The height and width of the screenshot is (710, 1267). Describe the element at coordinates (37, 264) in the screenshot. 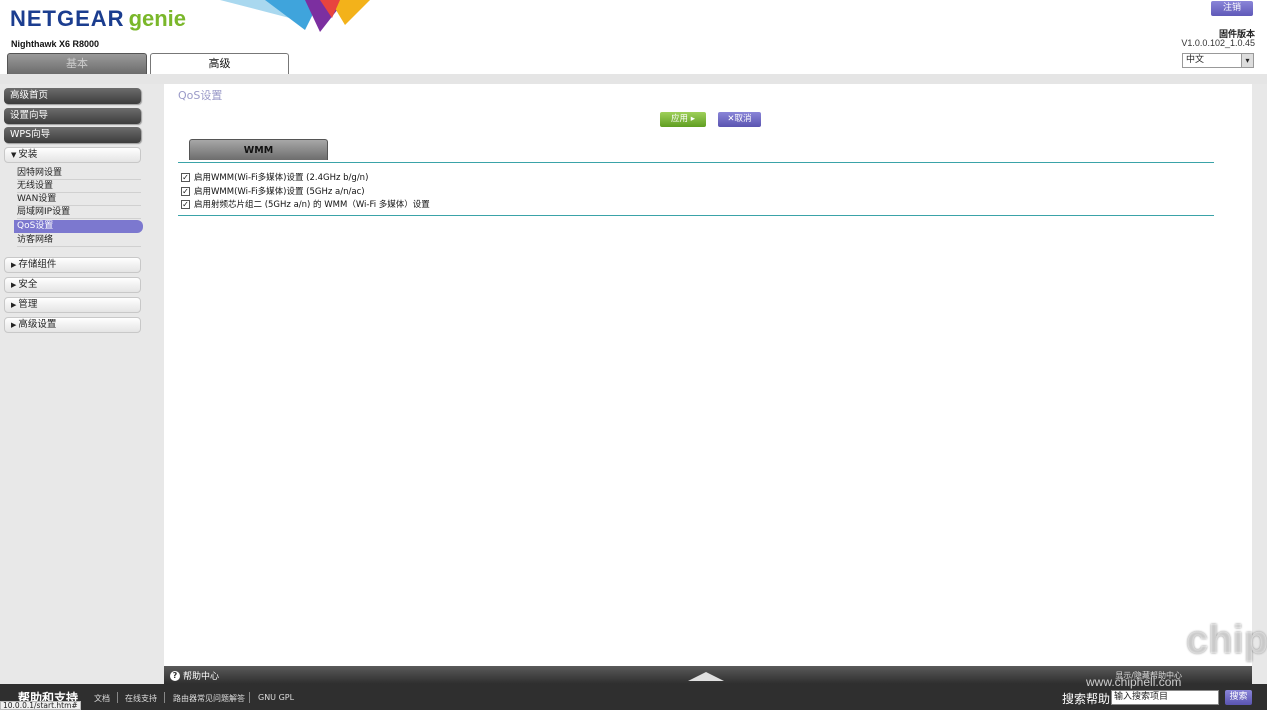

I see `sidebar-item-label: 存储组件` at that location.